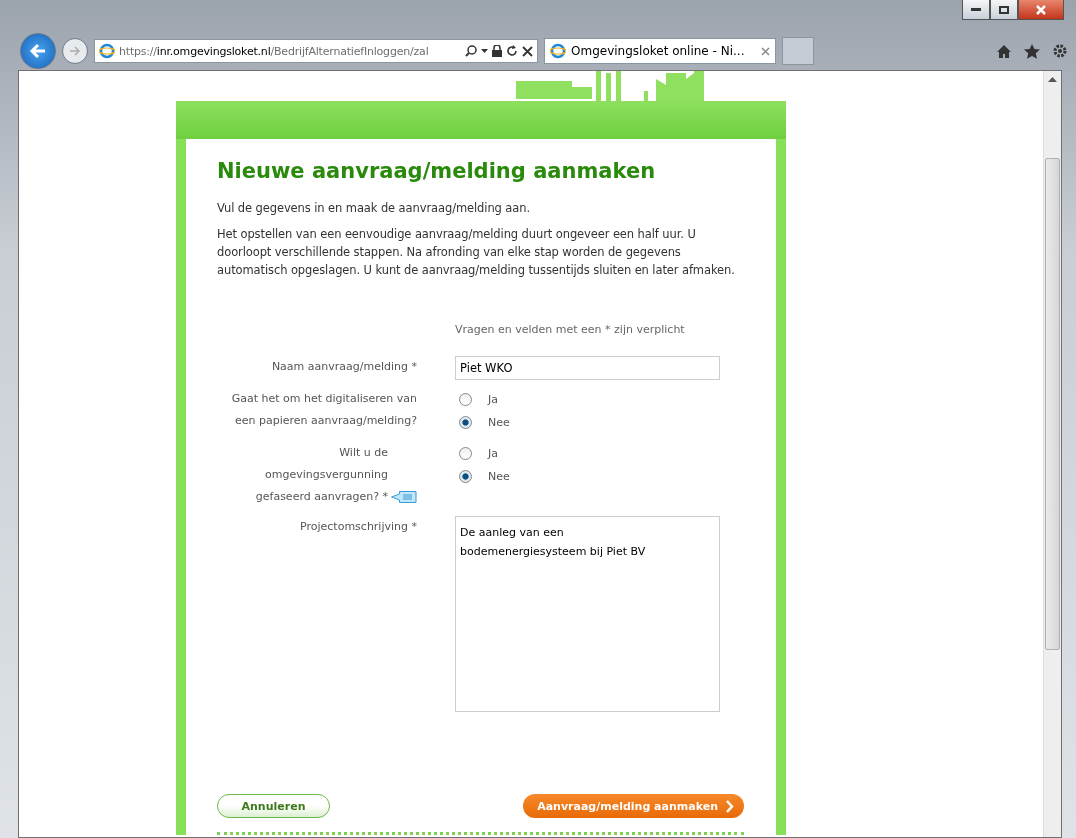 This screenshot has height=838, width=1076. Describe the element at coordinates (497, 51) in the screenshot. I see `lock-icon` at that location.